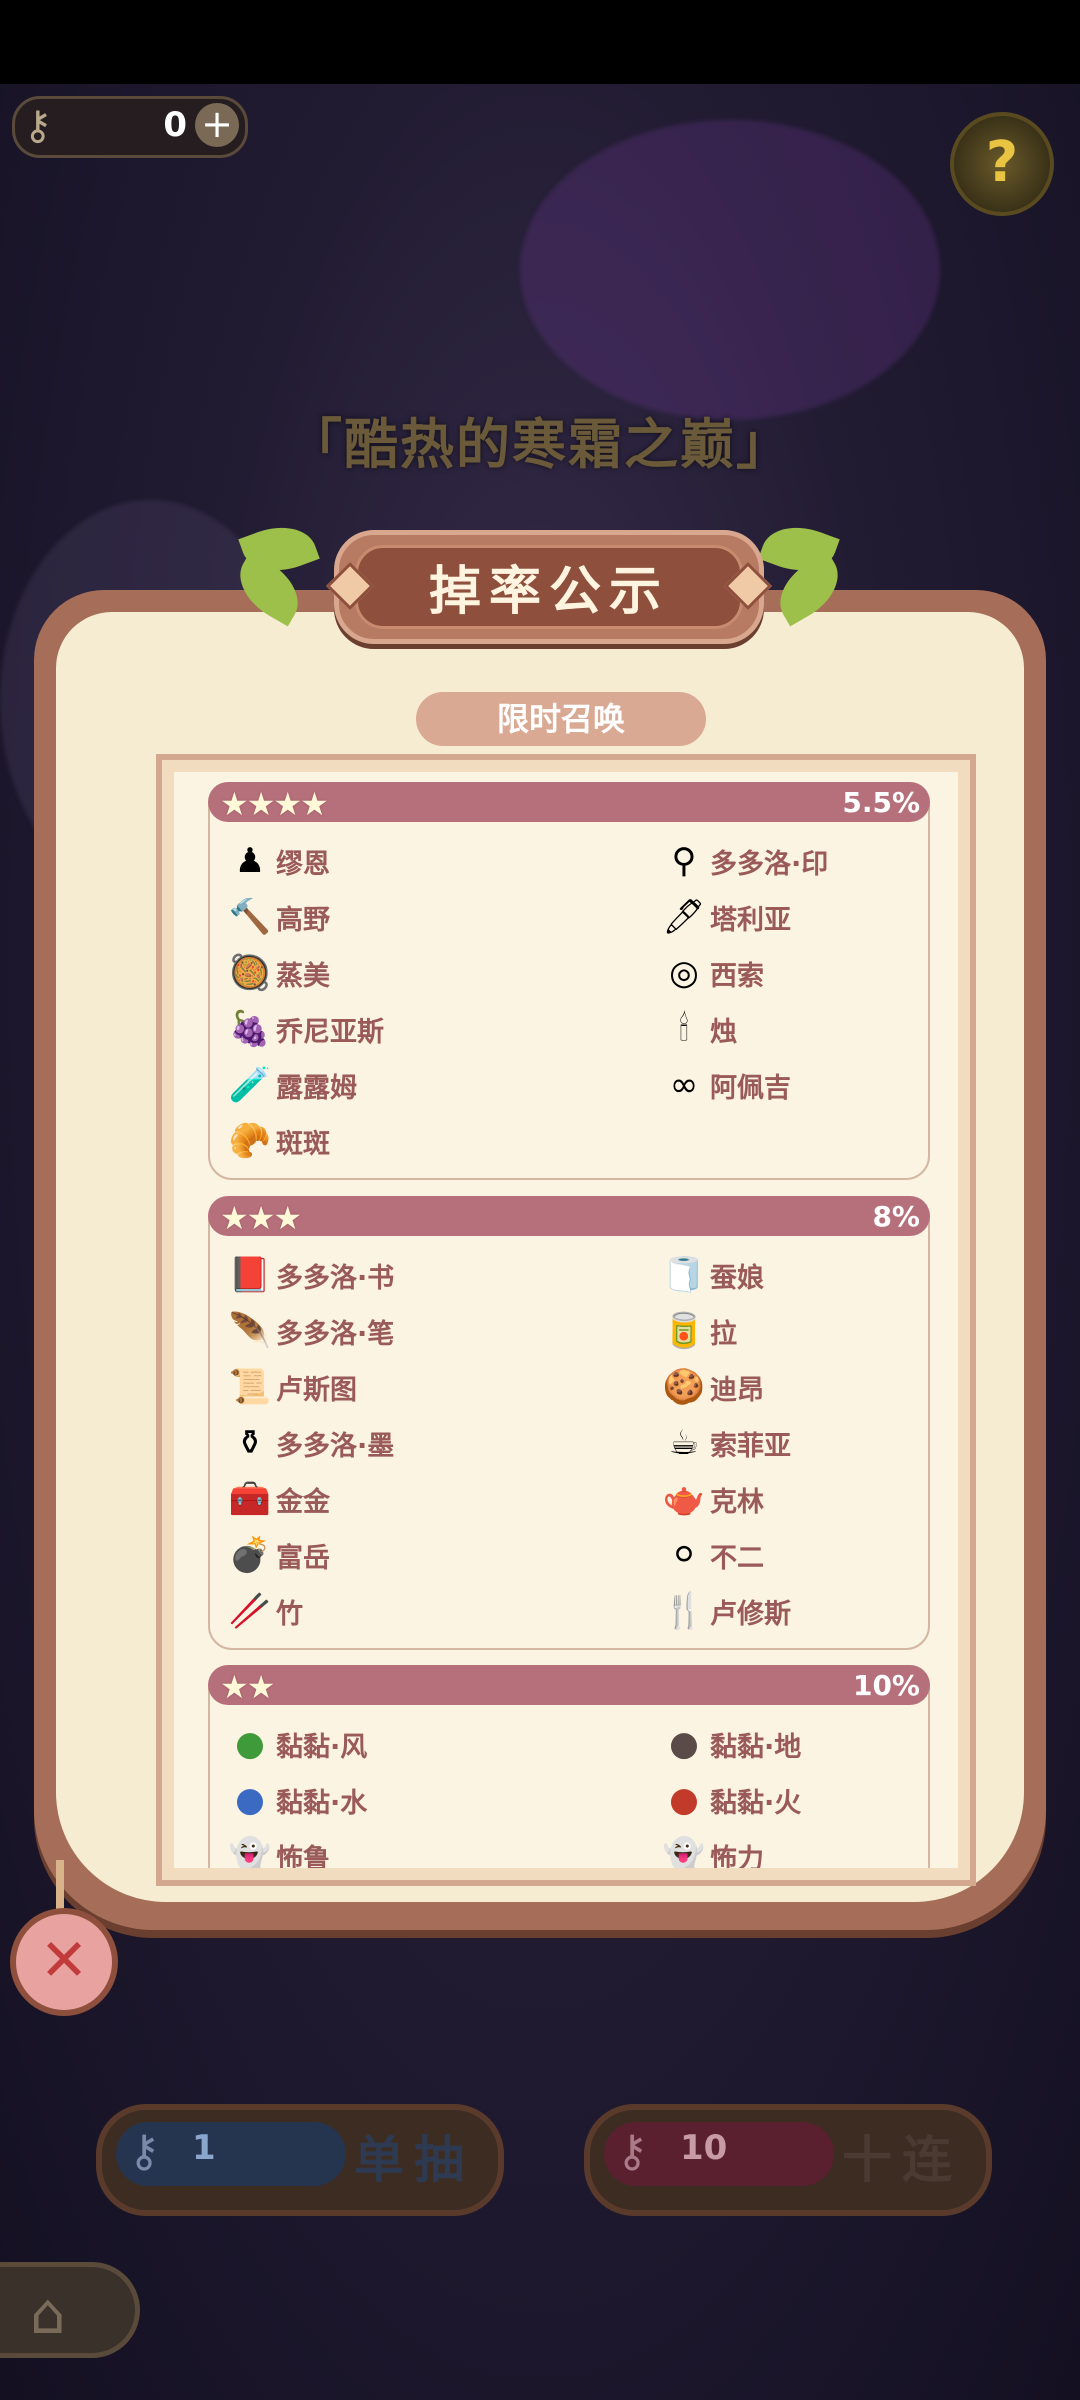 This screenshot has width=1080, height=2400. Describe the element at coordinates (737, 1558) in the screenshot. I see `character-name: 不二` at that location.